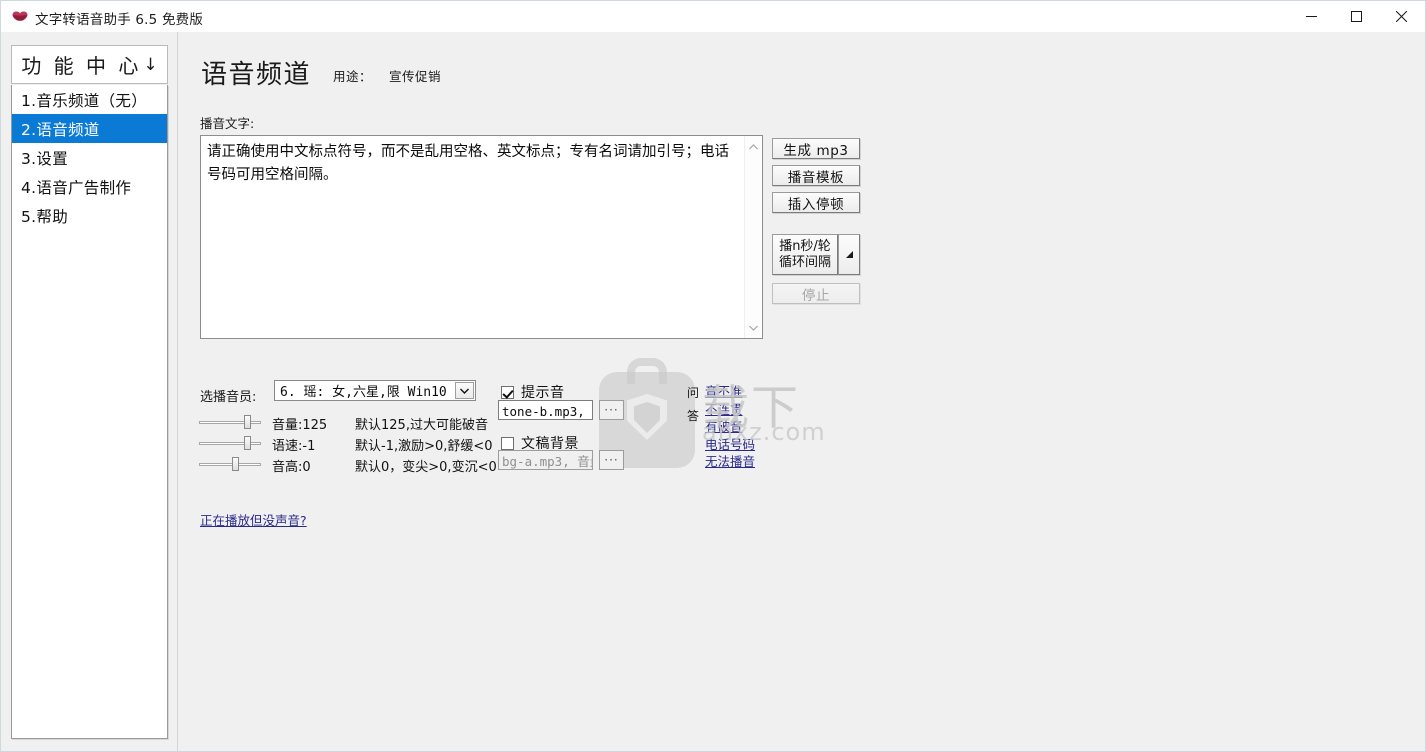 This screenshot has height=752, width=1426. What do you see at coordinates (421, 425) in the screenshot?
I see `volume-hint: 默认125,过大可能破音` at bounding box center [421, 425].